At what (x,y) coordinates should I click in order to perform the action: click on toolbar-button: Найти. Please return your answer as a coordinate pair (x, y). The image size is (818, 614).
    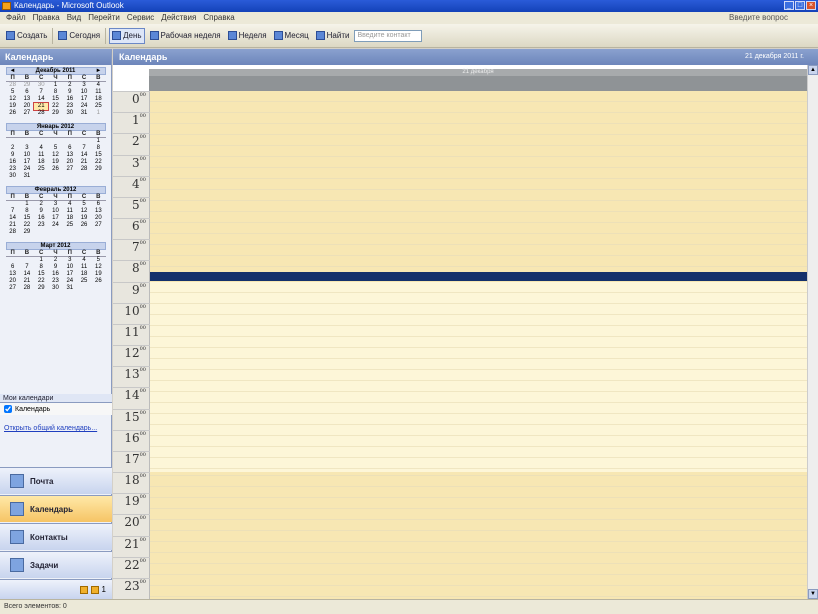
    Looking at the image, I should click on (333, 36).